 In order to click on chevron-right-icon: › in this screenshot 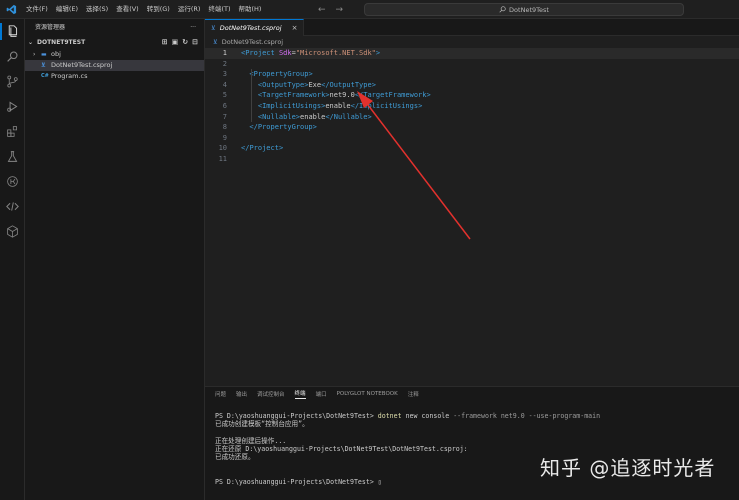, I will do `click(34, 54)`.